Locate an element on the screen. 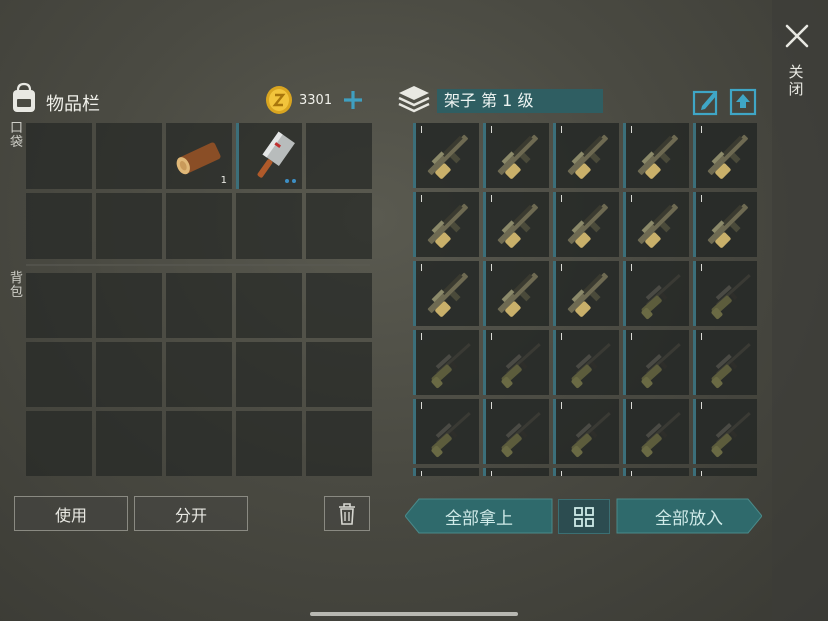 The image size is (828, 621). plus-icon is located at coordinates (353, 100).